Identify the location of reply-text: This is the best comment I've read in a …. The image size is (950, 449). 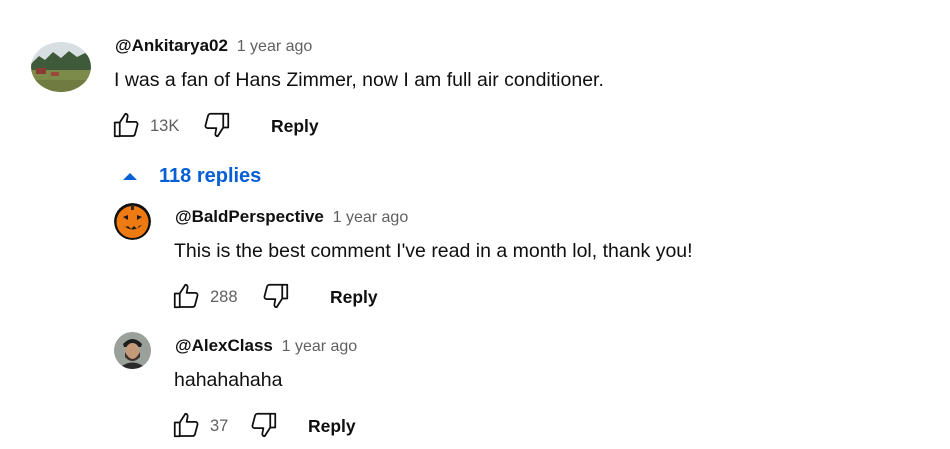
(433, 251).